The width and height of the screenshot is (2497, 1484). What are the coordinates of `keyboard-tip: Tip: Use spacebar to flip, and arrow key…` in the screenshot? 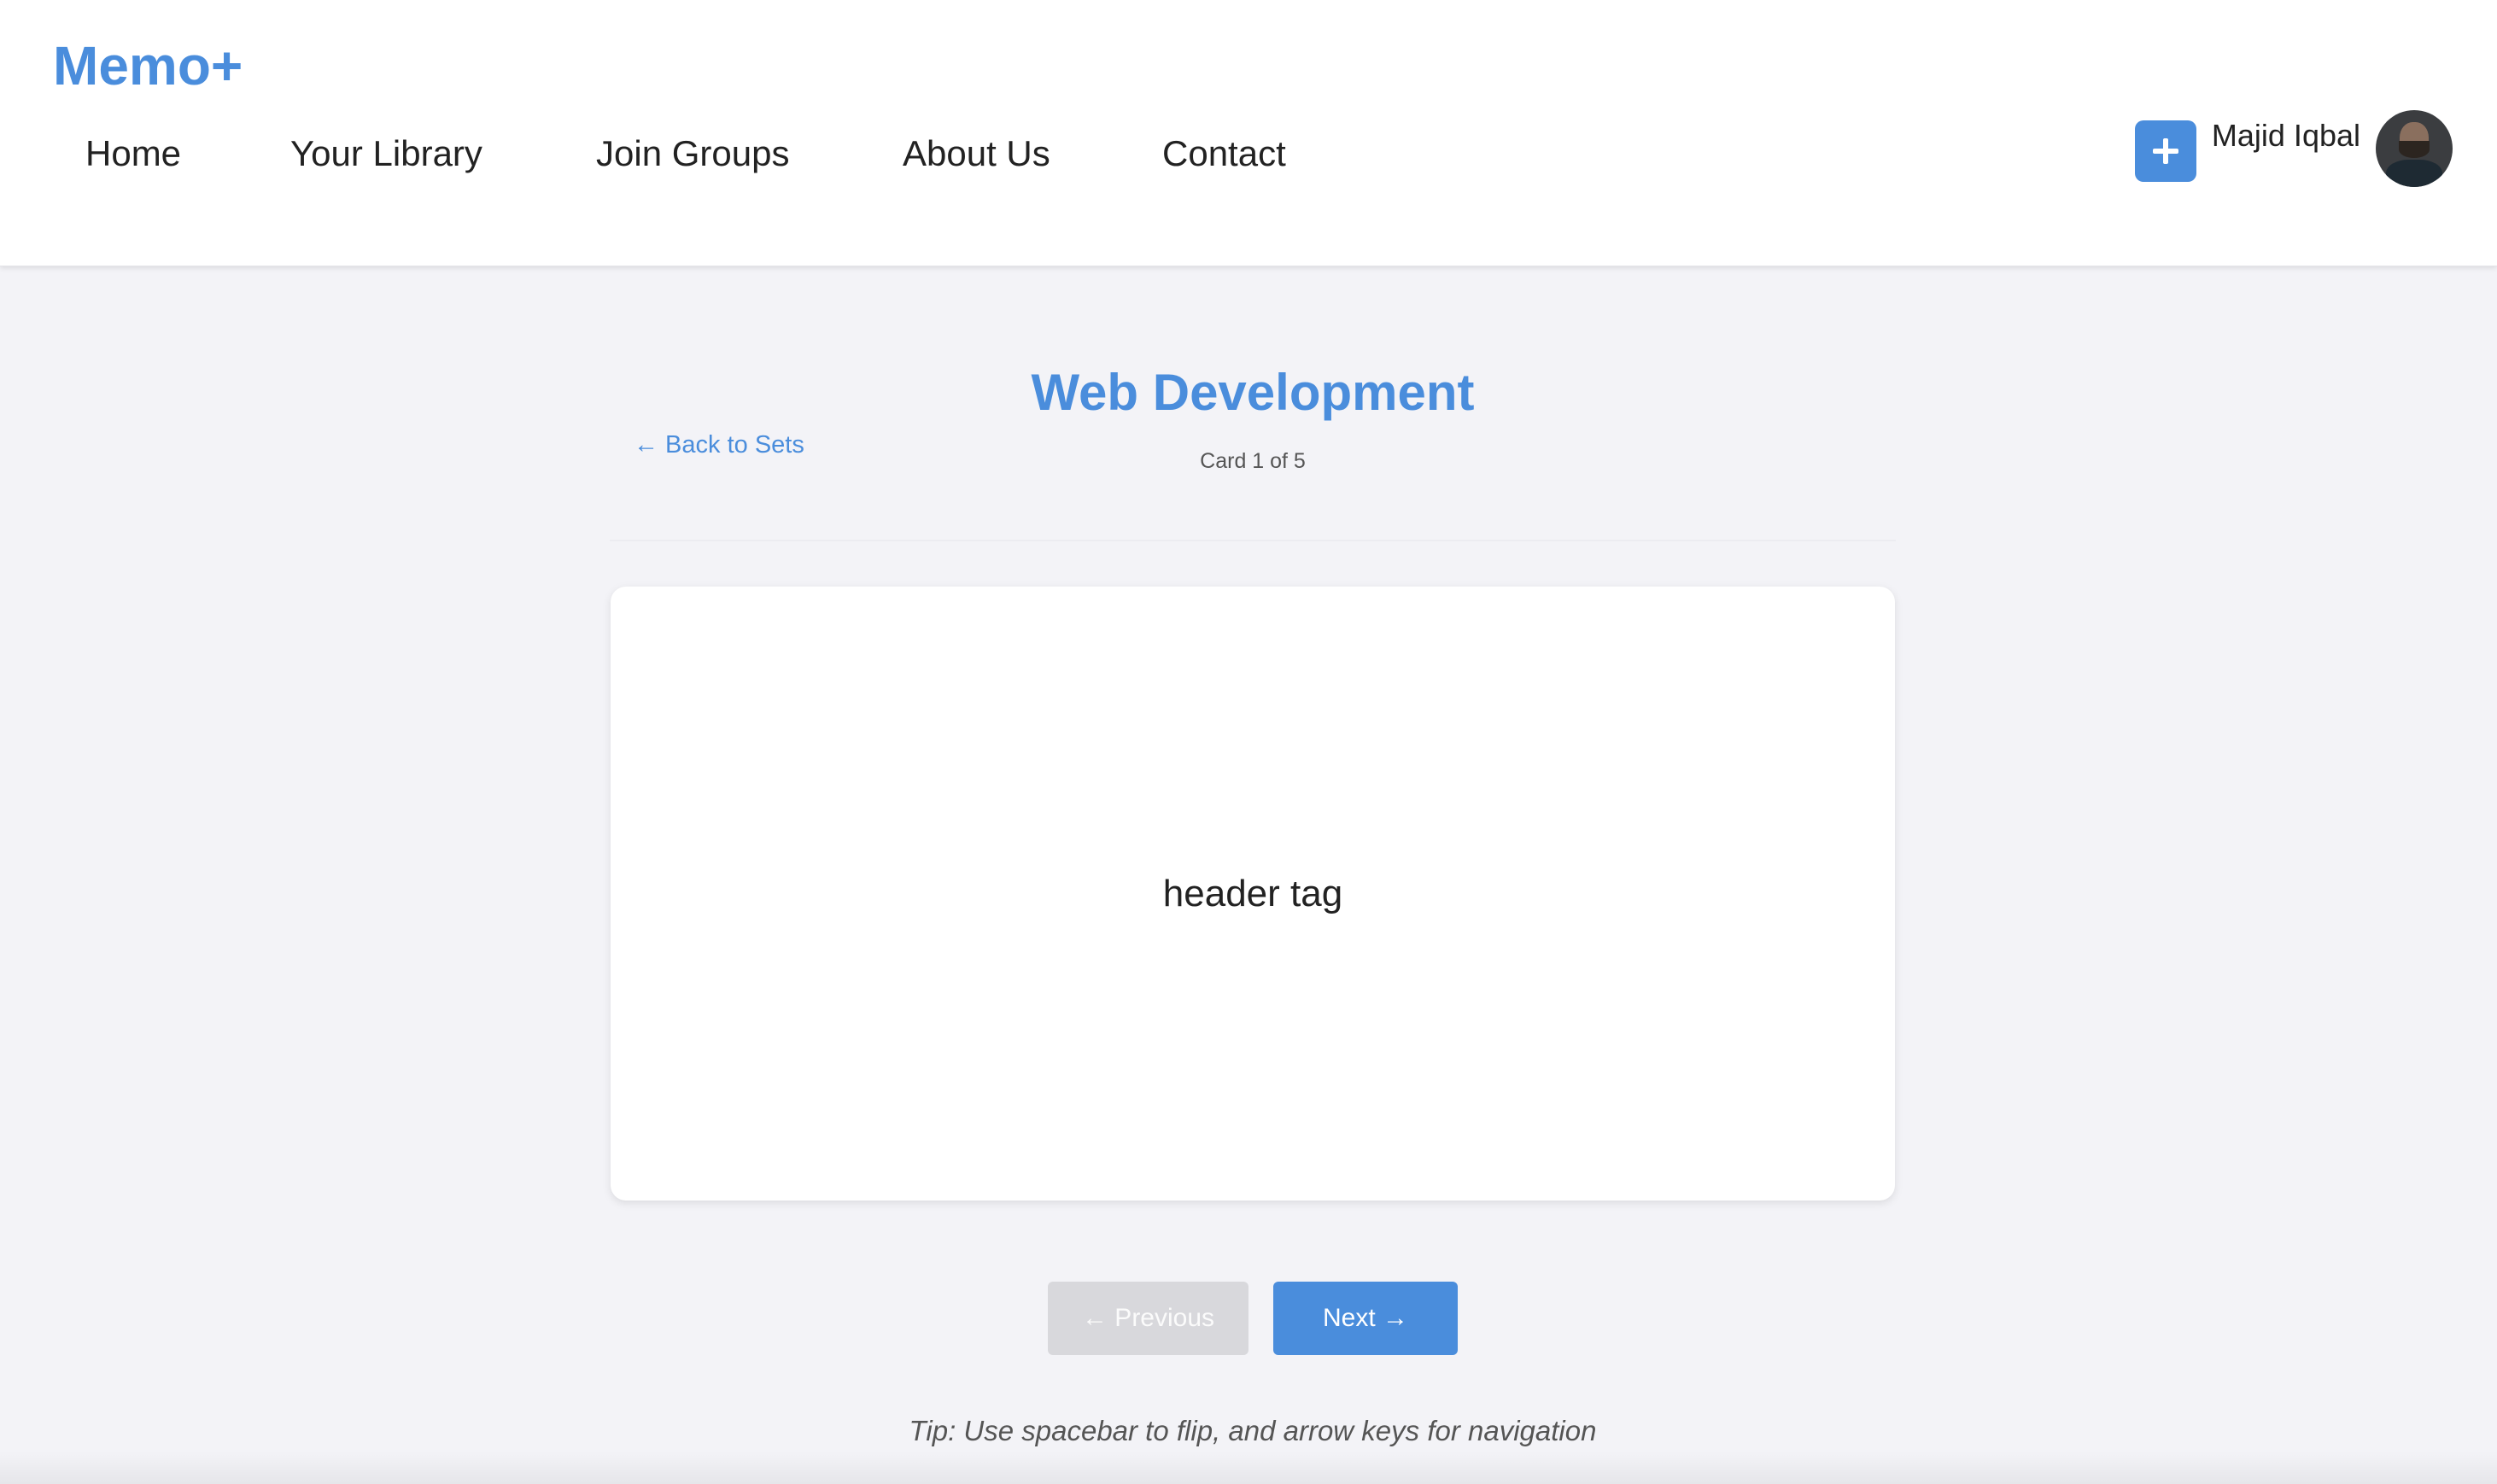 It's located at (1253, 1431).